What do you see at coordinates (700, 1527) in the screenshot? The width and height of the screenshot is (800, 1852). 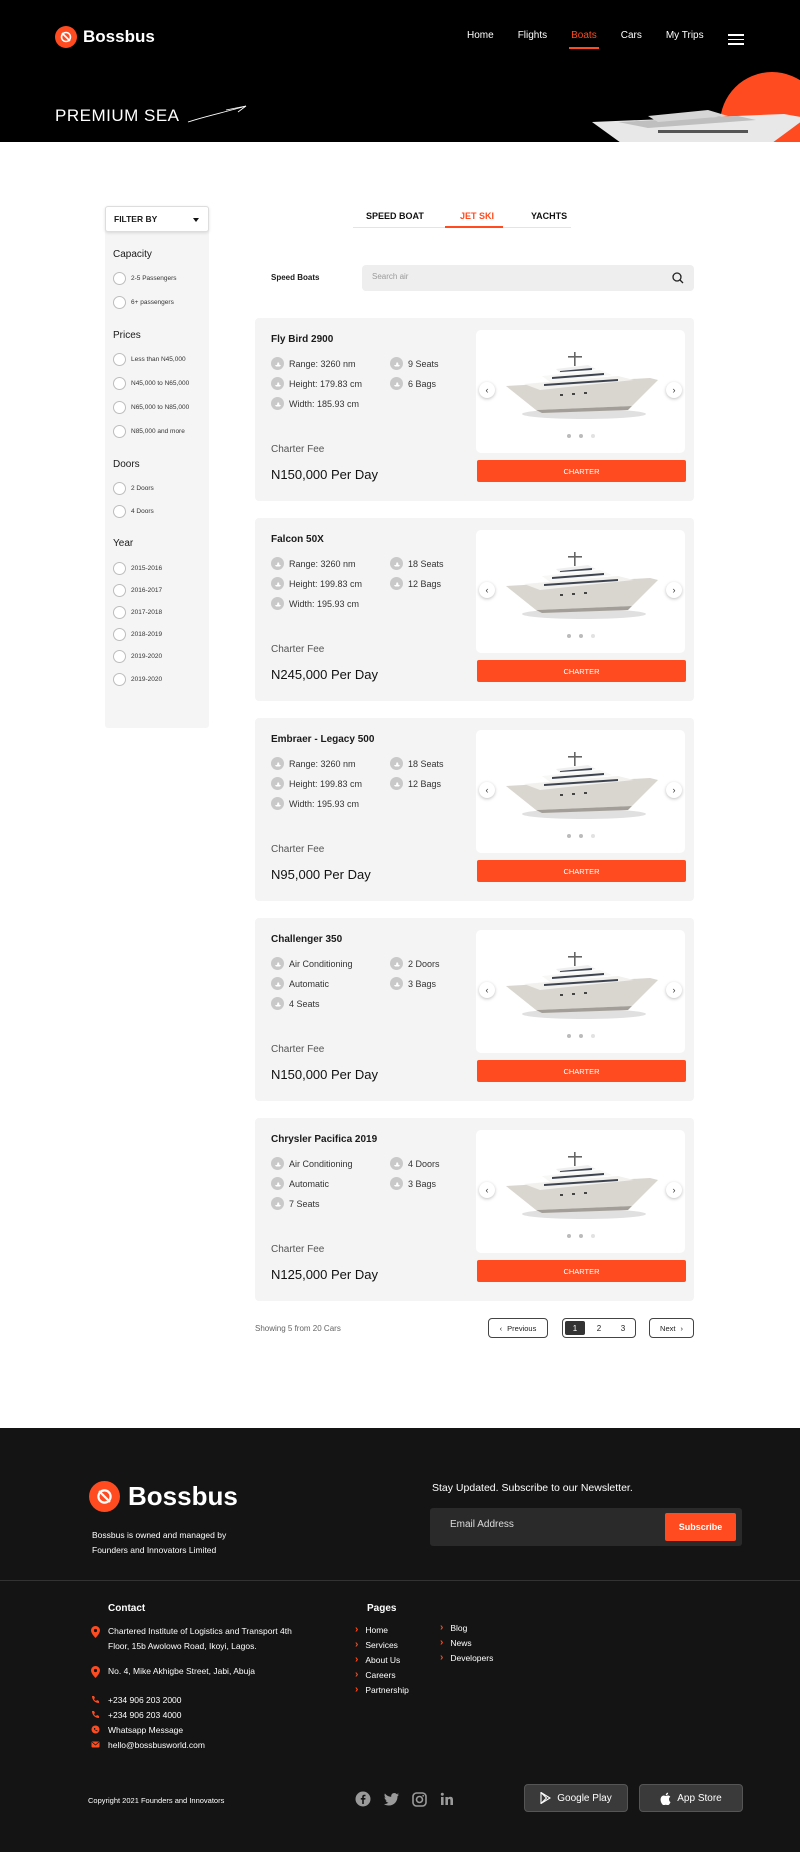 I see `subscribe-button: Subscribe` at bounding box center [700, 1527].